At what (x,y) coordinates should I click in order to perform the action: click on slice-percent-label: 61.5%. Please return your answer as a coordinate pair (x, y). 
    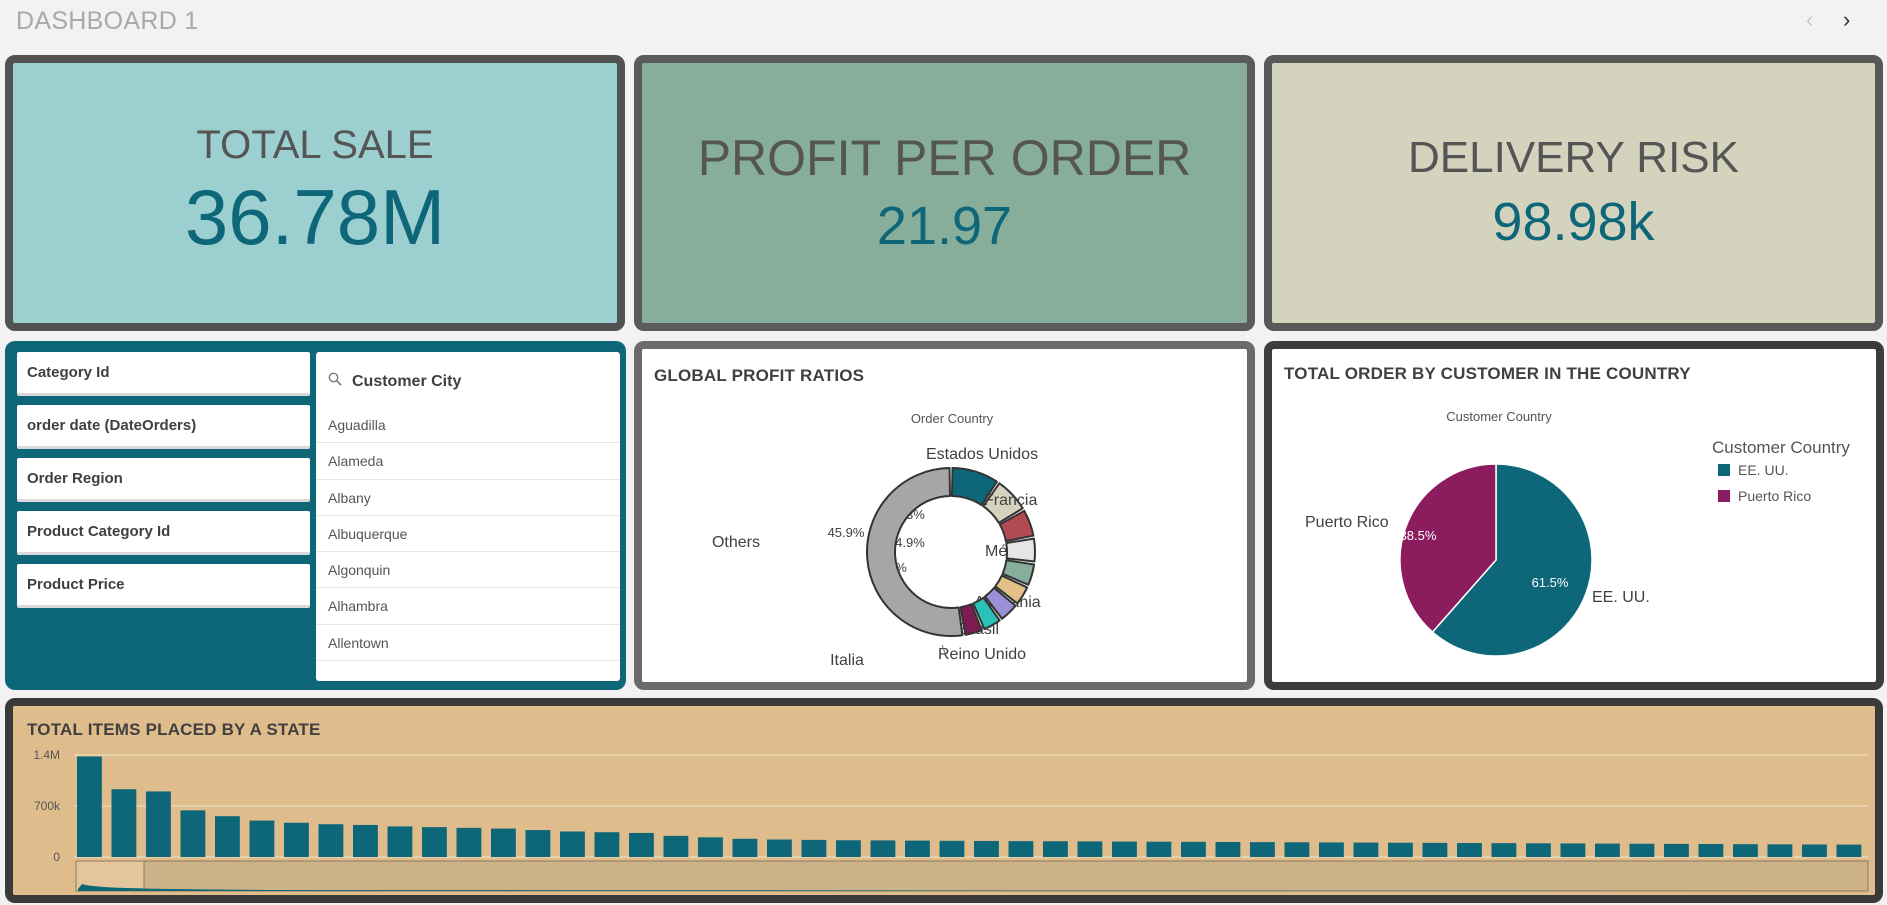
    Looking at the image, I should click on (1550, 582).